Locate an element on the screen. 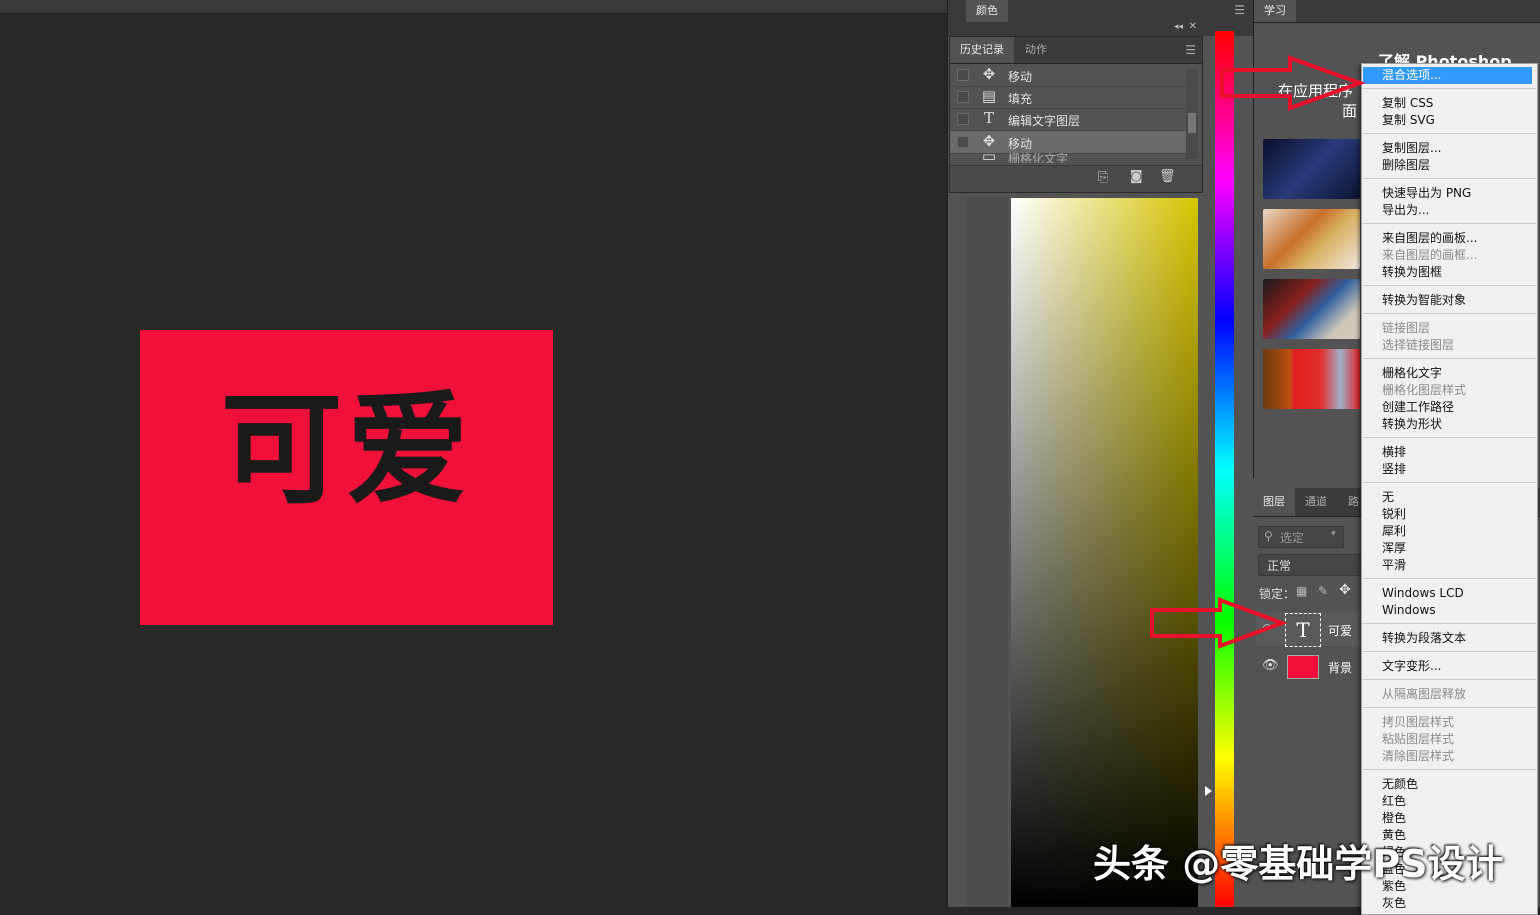 The height and width of the screenshot is (915, 1540). menu-item: 转换为图框 is located at coordinates (1412, 272).